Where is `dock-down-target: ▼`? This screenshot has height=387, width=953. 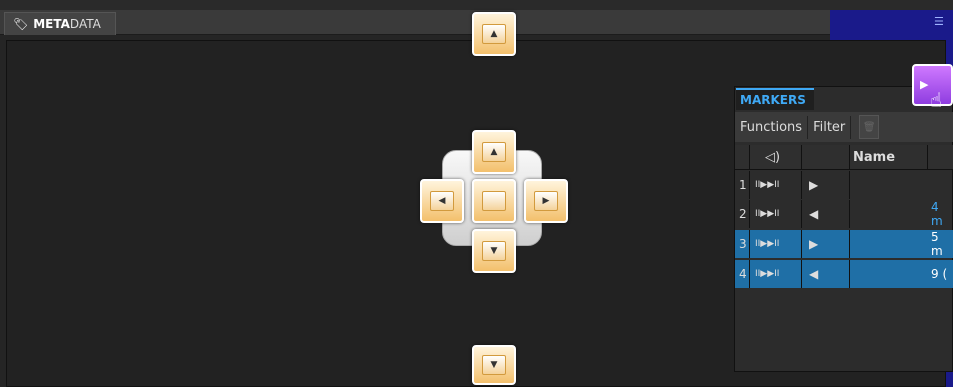 dock-down-target: ▼ is located at coordinates (494, 251).